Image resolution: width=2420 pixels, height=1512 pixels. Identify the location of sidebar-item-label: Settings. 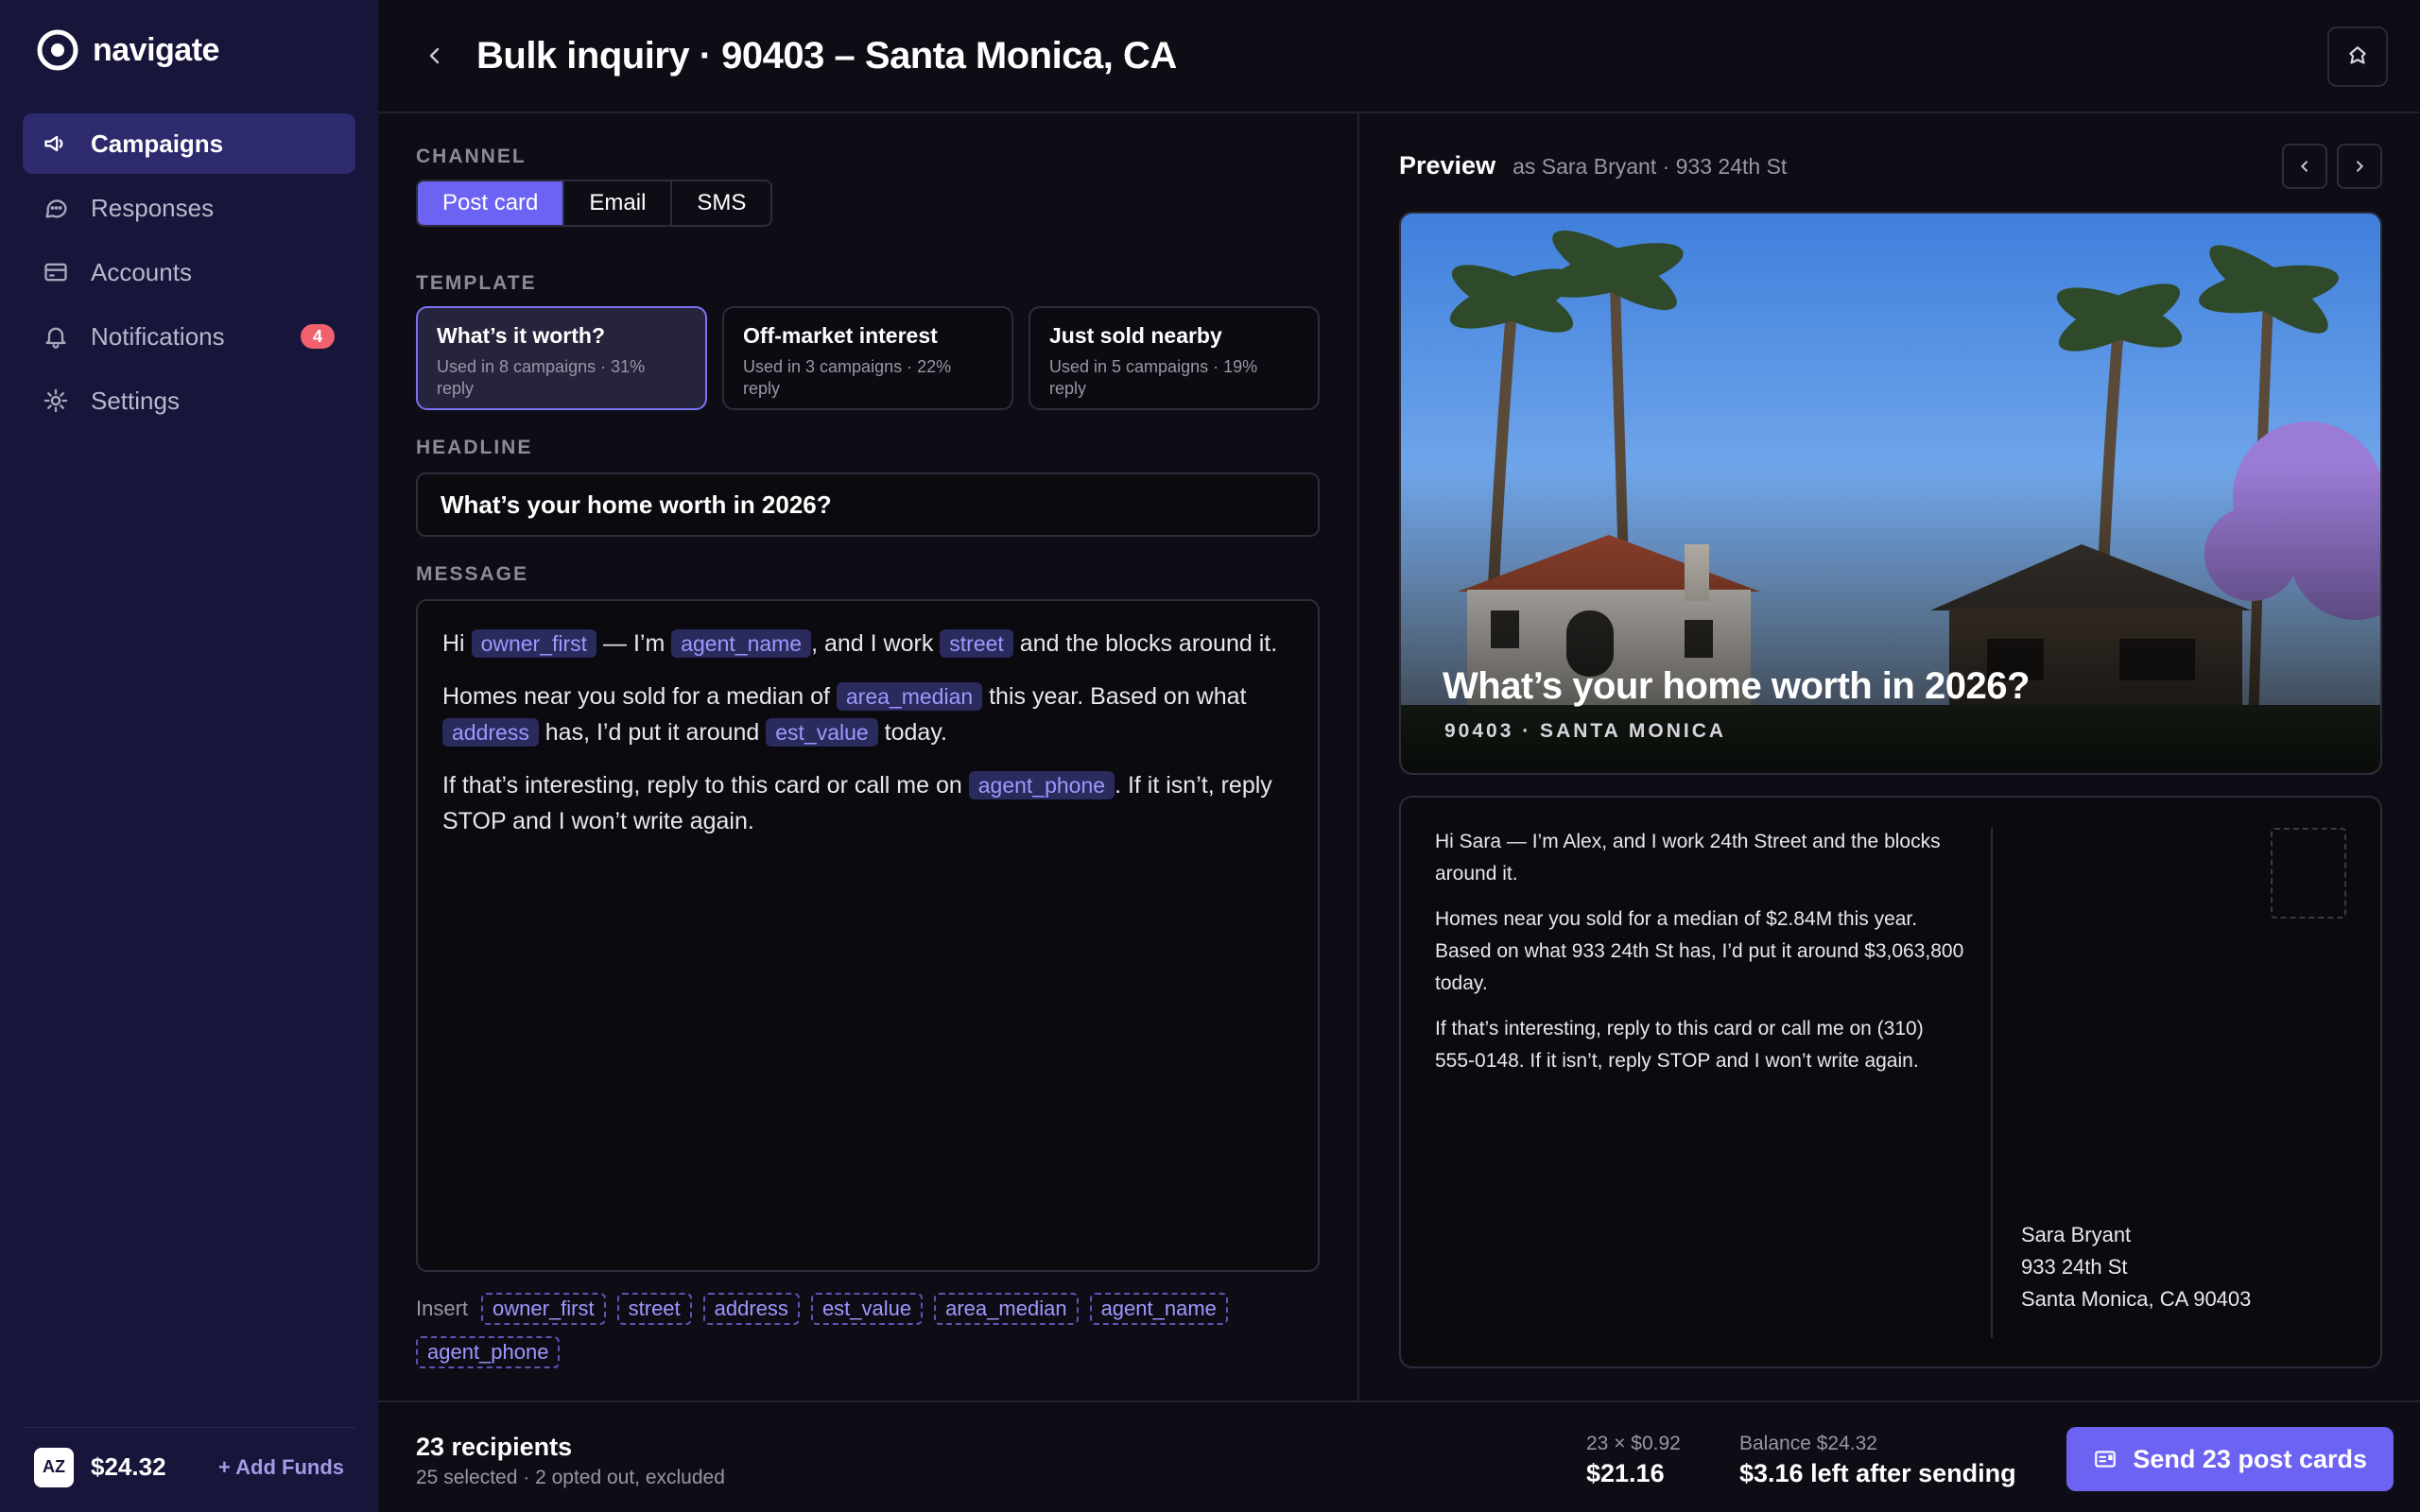
(135, 400).